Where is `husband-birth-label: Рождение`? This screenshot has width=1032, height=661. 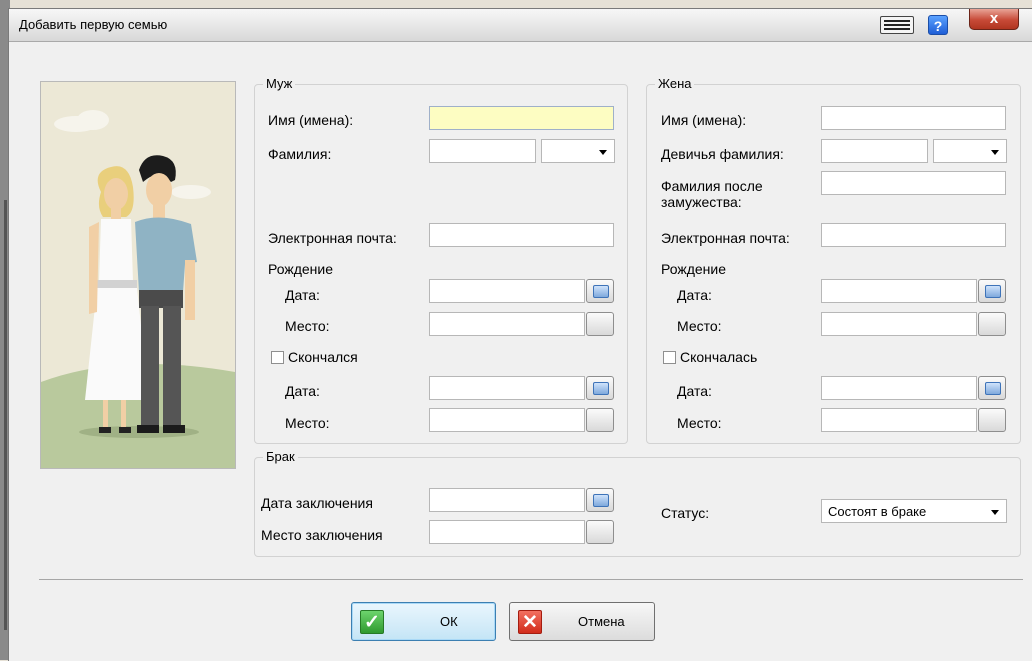
husband-birth-label: Рождение is located at coordinates (301, 269).